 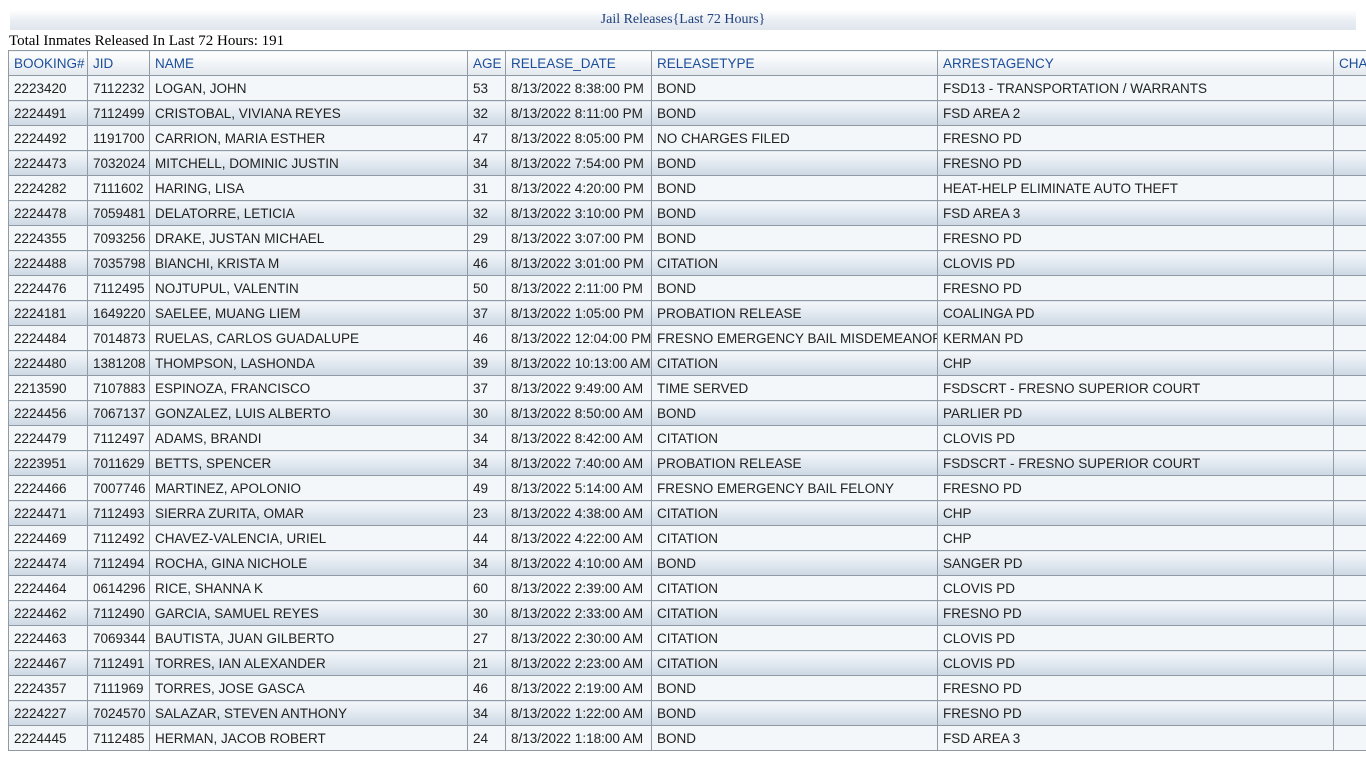 What do you see at coordinates (308, 63) in the screenshot?
I see `column-header-name: NAME` at bounding box center [308, 63].